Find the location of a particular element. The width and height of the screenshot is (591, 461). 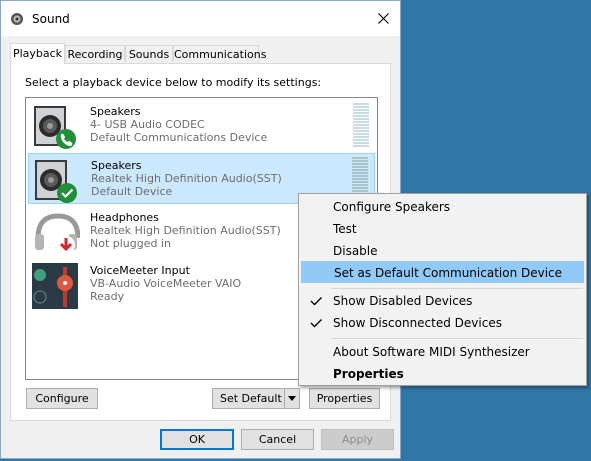

menu-item-show-disconnected: Show Disconnected Devices is located at coordinates (442, 323).